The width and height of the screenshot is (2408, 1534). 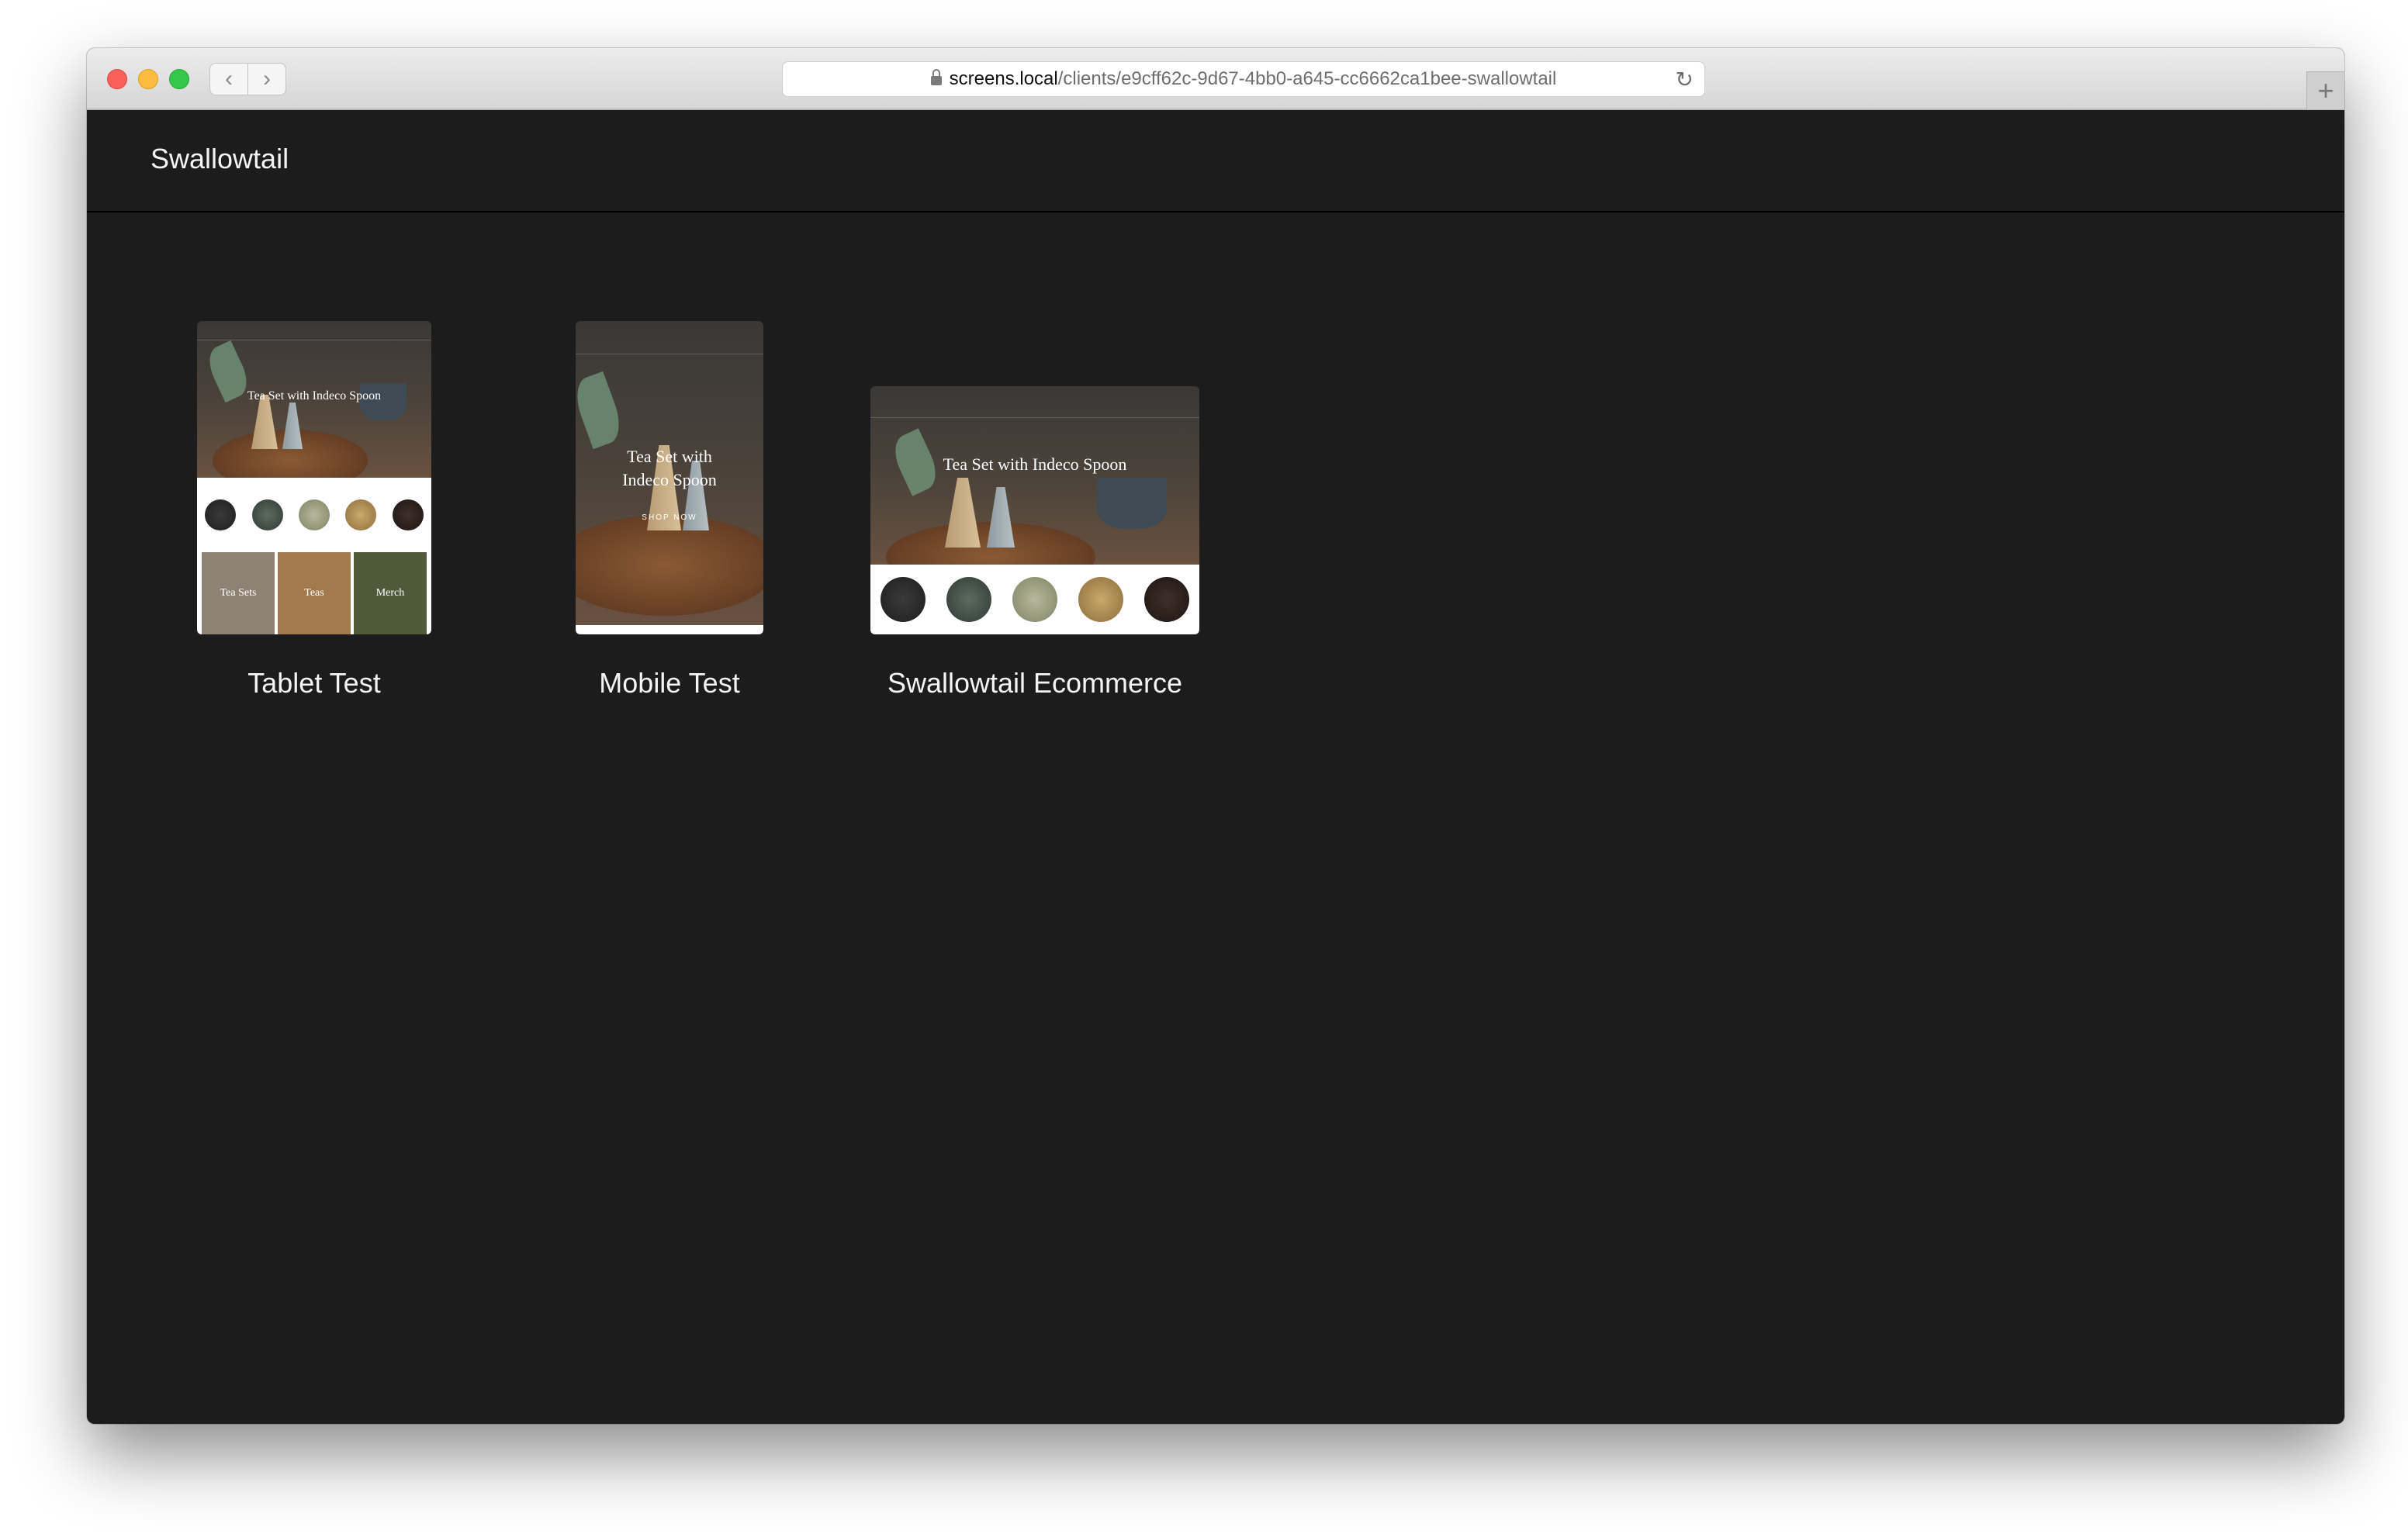 What do you see at coordinates (148, 79) in the screenshot?
I see `minimize-window-button` at bounding box center [148, 79].